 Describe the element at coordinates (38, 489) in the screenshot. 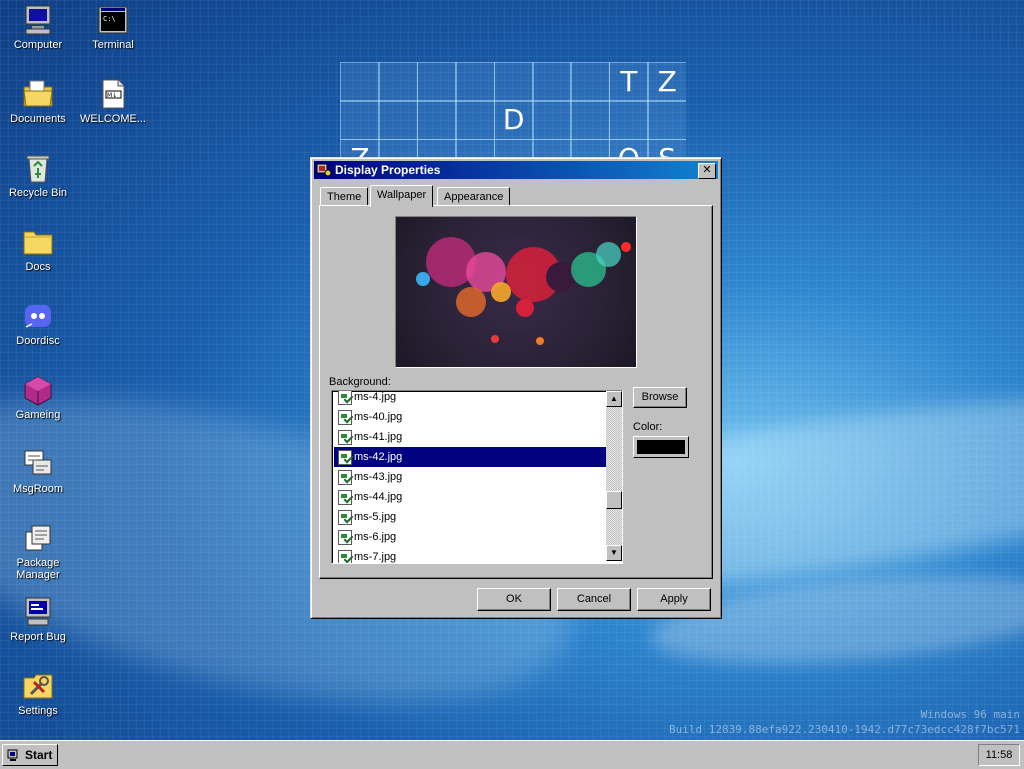

I see `desktop-icon-label: MsgRoom` at that location.